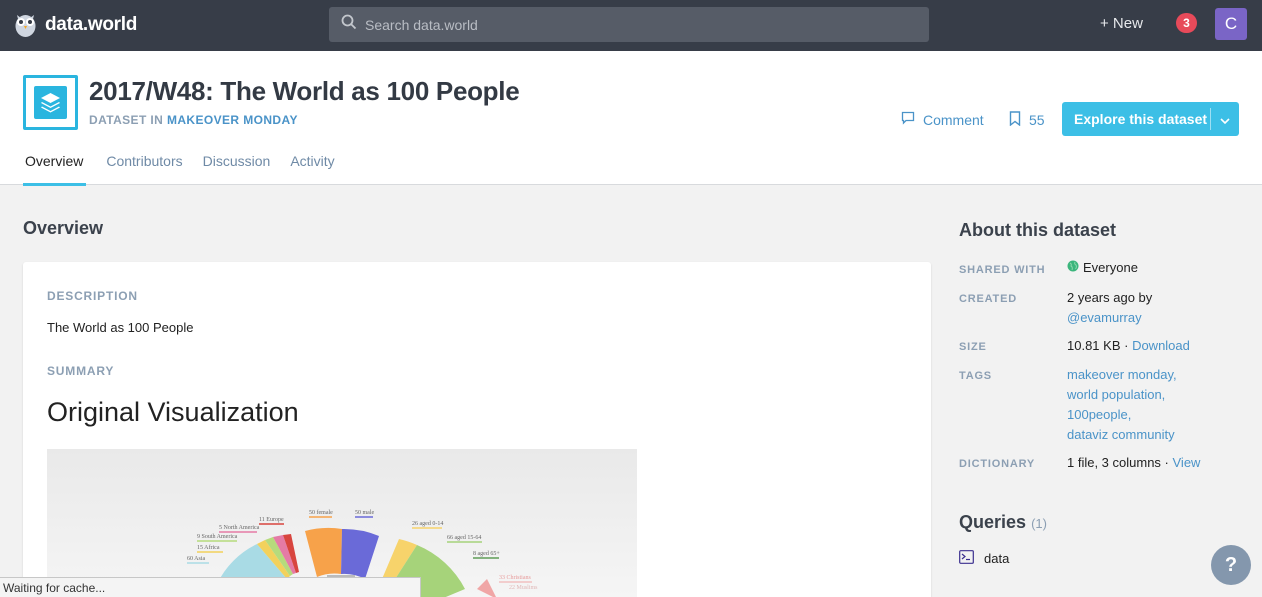 The image size is (1262, 597). What do you see at coordinates (1122, 435) in the screenshot?
I see `tag-link: dataviz community` at bounding box center [1122, 435].